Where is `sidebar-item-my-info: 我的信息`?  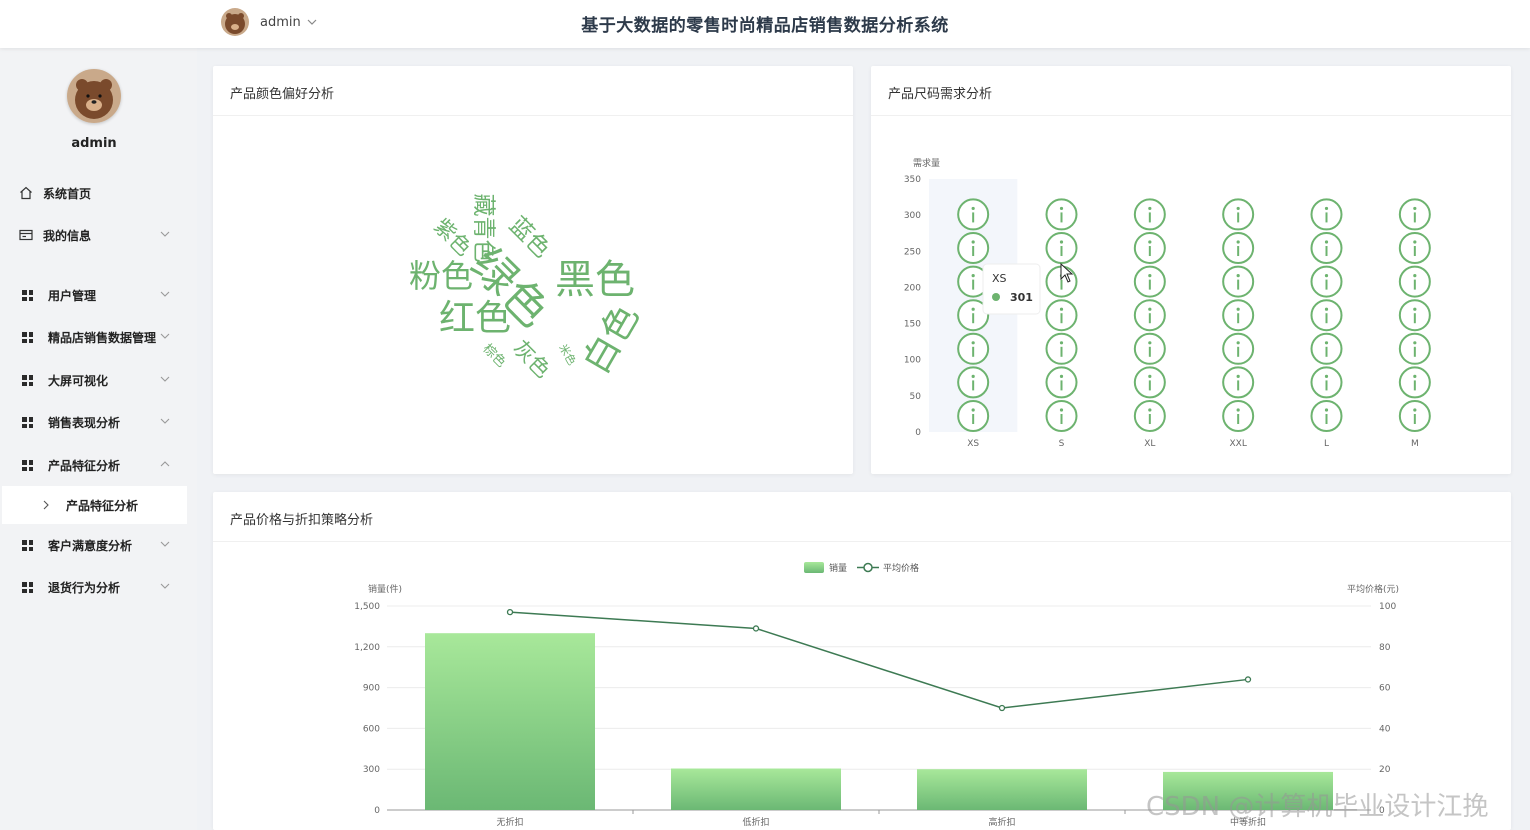
sidebar-item-my-info: 我的信息 is located at coordinates (94, 235).